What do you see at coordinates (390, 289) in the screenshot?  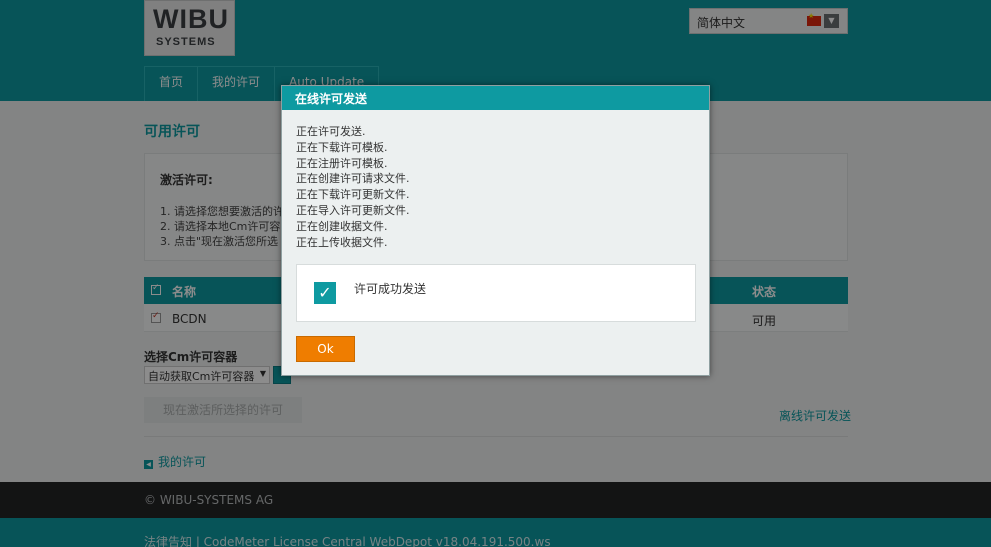 I see `success-message: 许可成功发送` at bounding box center [390, 289].